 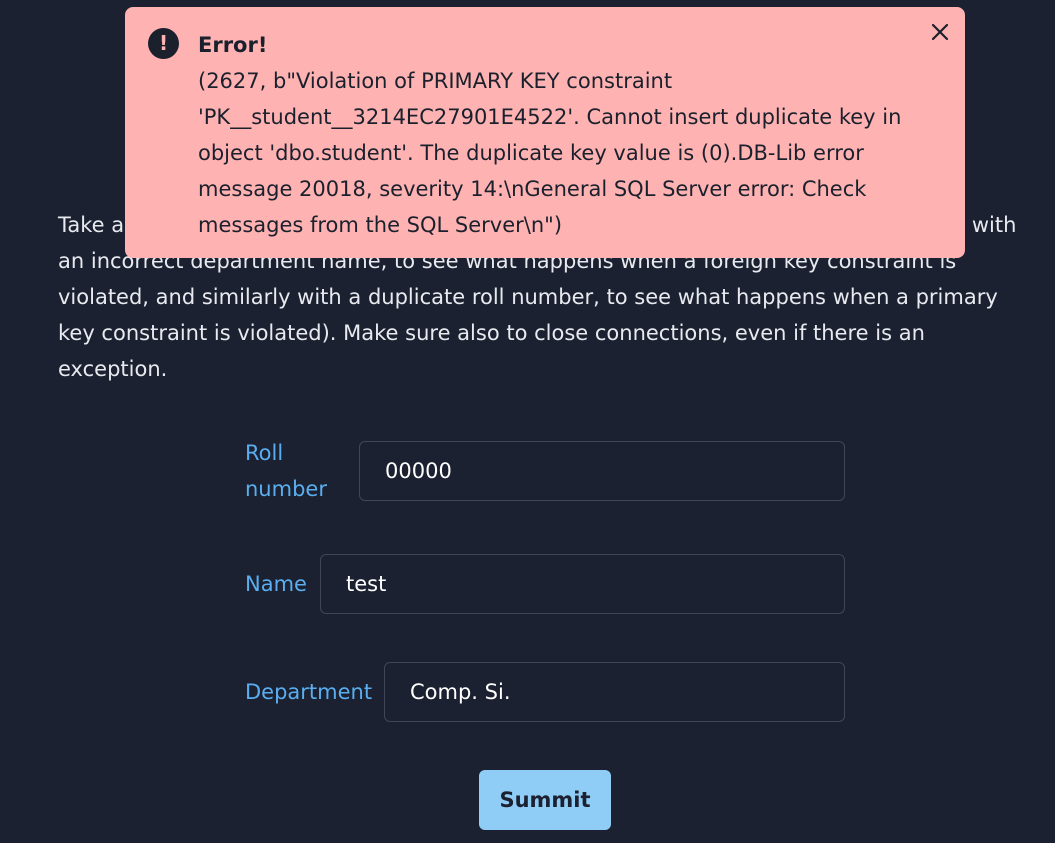 I want to click on close-alert-button, so click(x=940, y=32).